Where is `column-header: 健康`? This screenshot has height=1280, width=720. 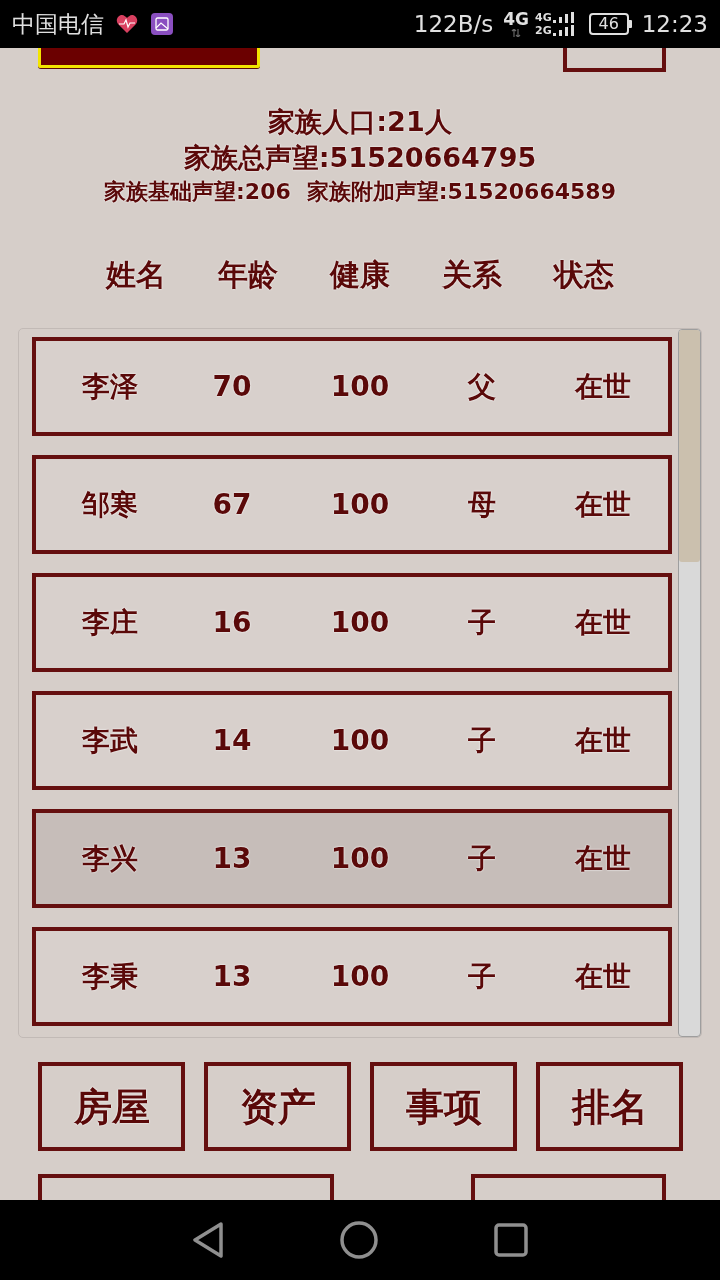
column-header: 健康 is located at coordinates (359, 275).